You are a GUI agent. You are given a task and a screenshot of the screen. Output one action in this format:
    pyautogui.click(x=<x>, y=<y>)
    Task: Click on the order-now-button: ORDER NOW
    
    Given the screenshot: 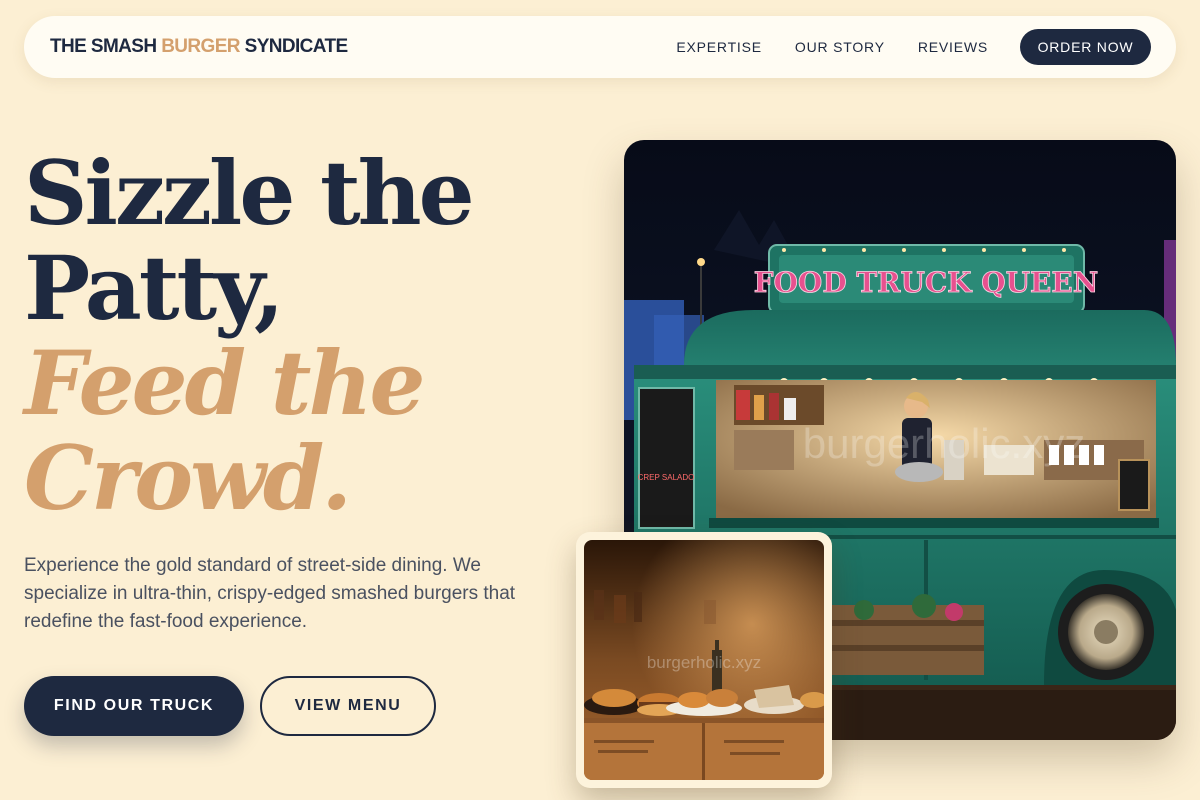 What is the action you would take?
    pyautogui.click(x=1085, y=47)
    